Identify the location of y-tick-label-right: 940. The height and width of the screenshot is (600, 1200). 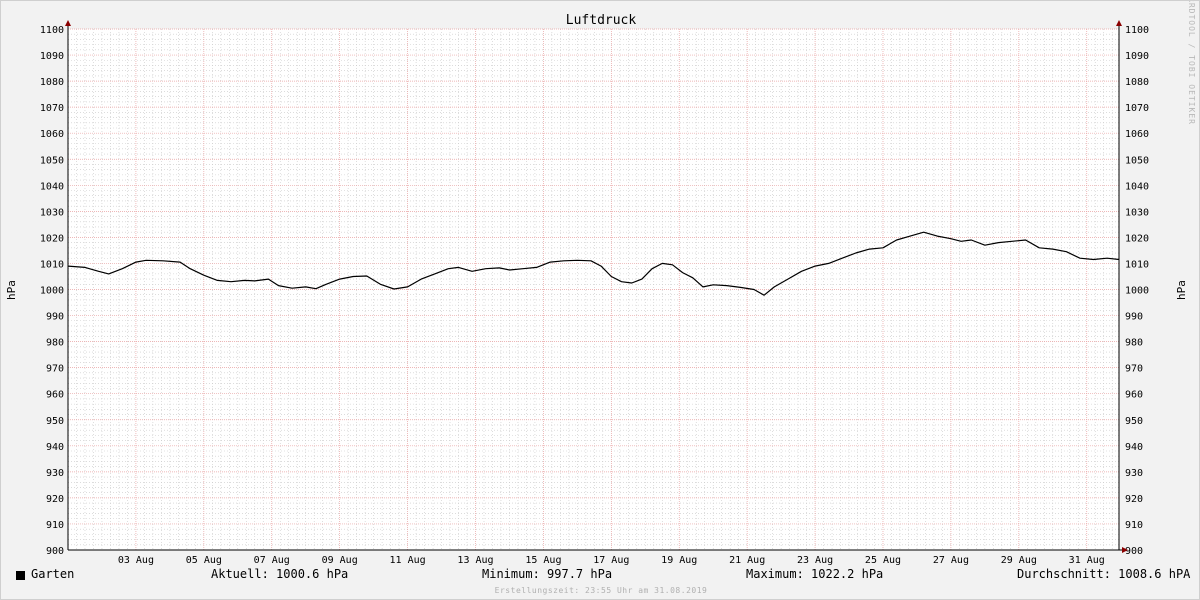
(1134, 447).